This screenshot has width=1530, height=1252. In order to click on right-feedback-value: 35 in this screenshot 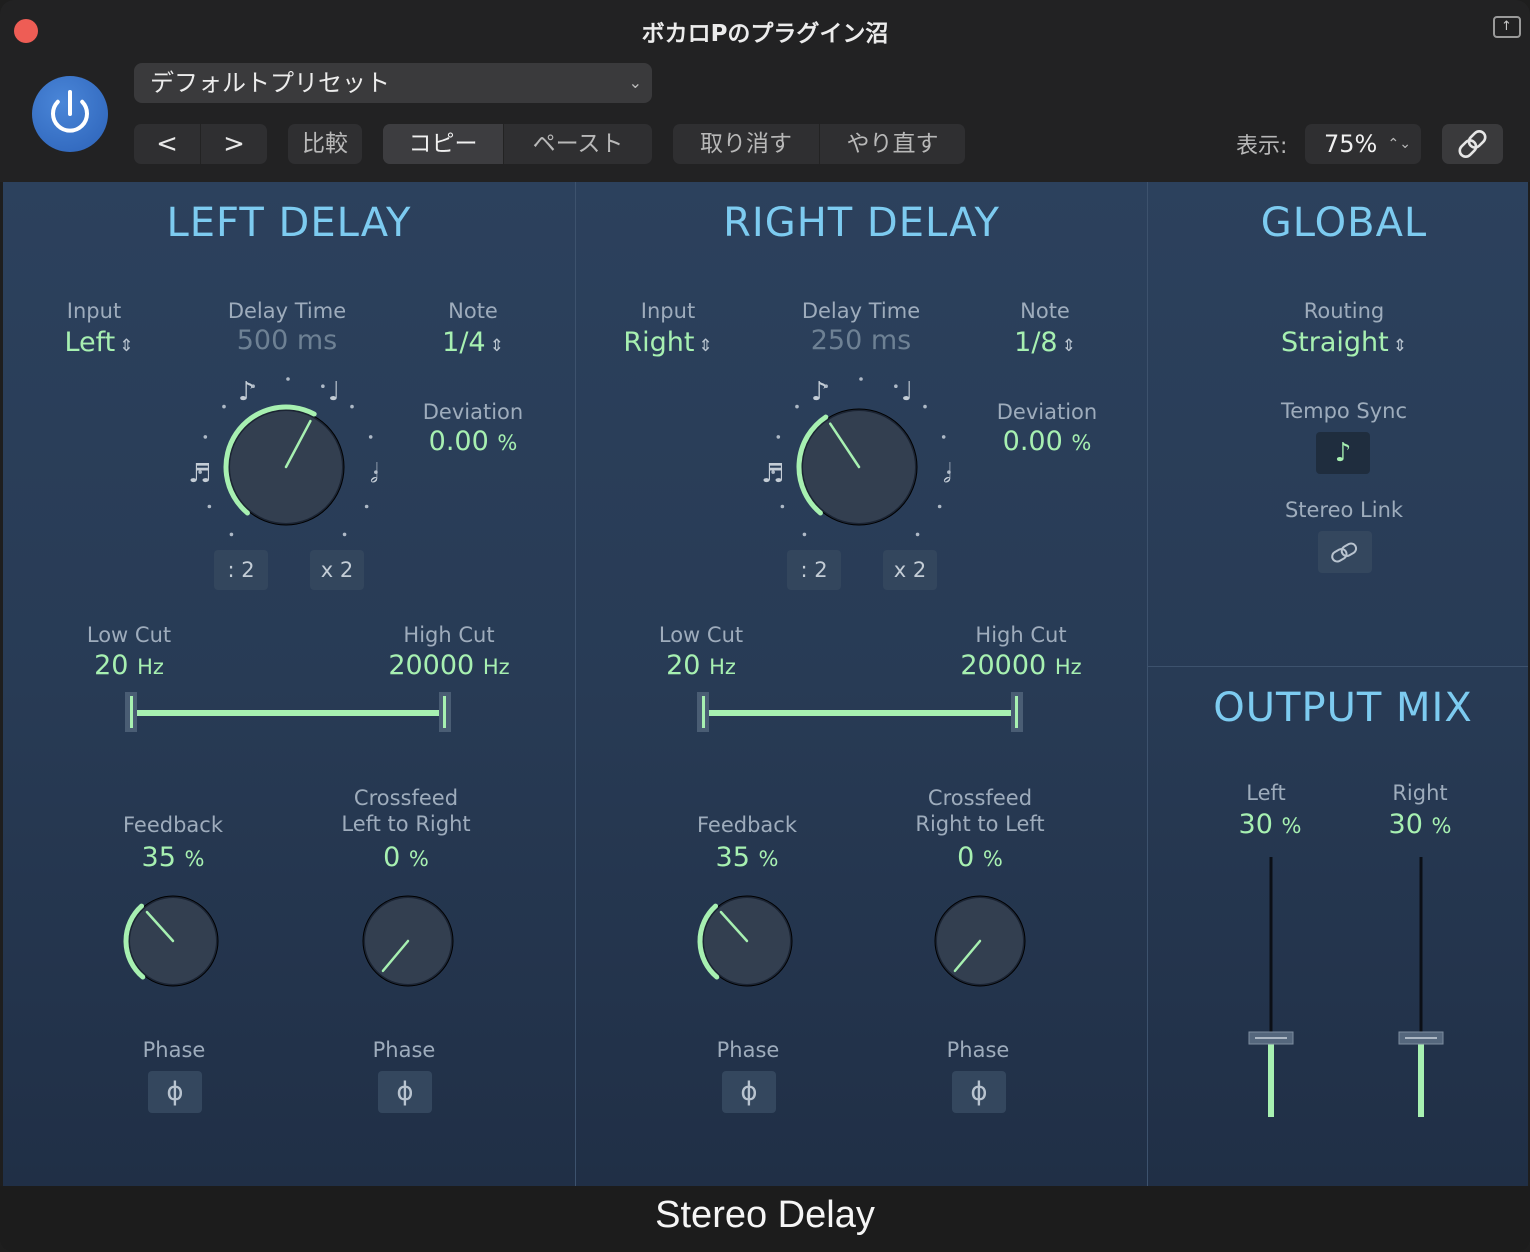, I will do `click(732, 857)`.